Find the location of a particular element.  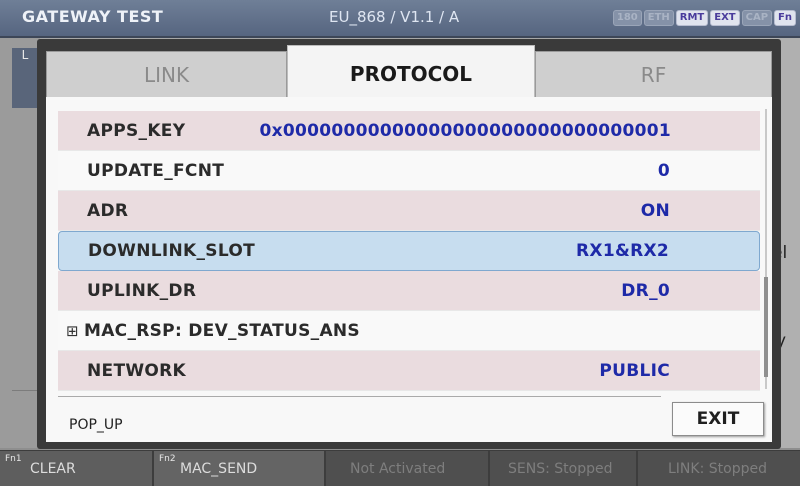

status-badge-eth: ETH is located at coordinates (658, 18).